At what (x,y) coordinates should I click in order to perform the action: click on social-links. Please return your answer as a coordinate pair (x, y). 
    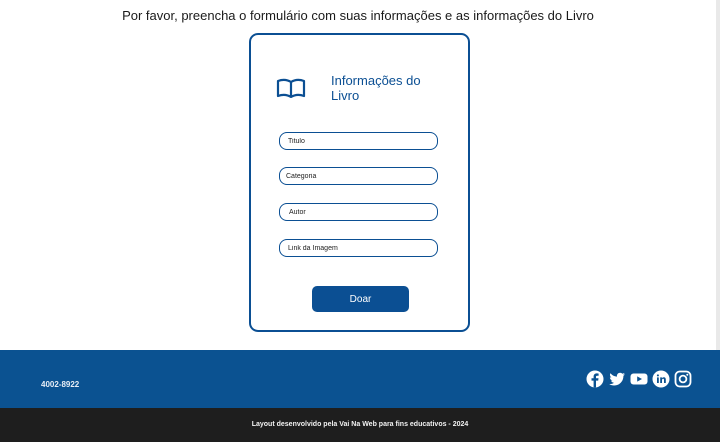
    Looking at the image, I should click on (639, 379).